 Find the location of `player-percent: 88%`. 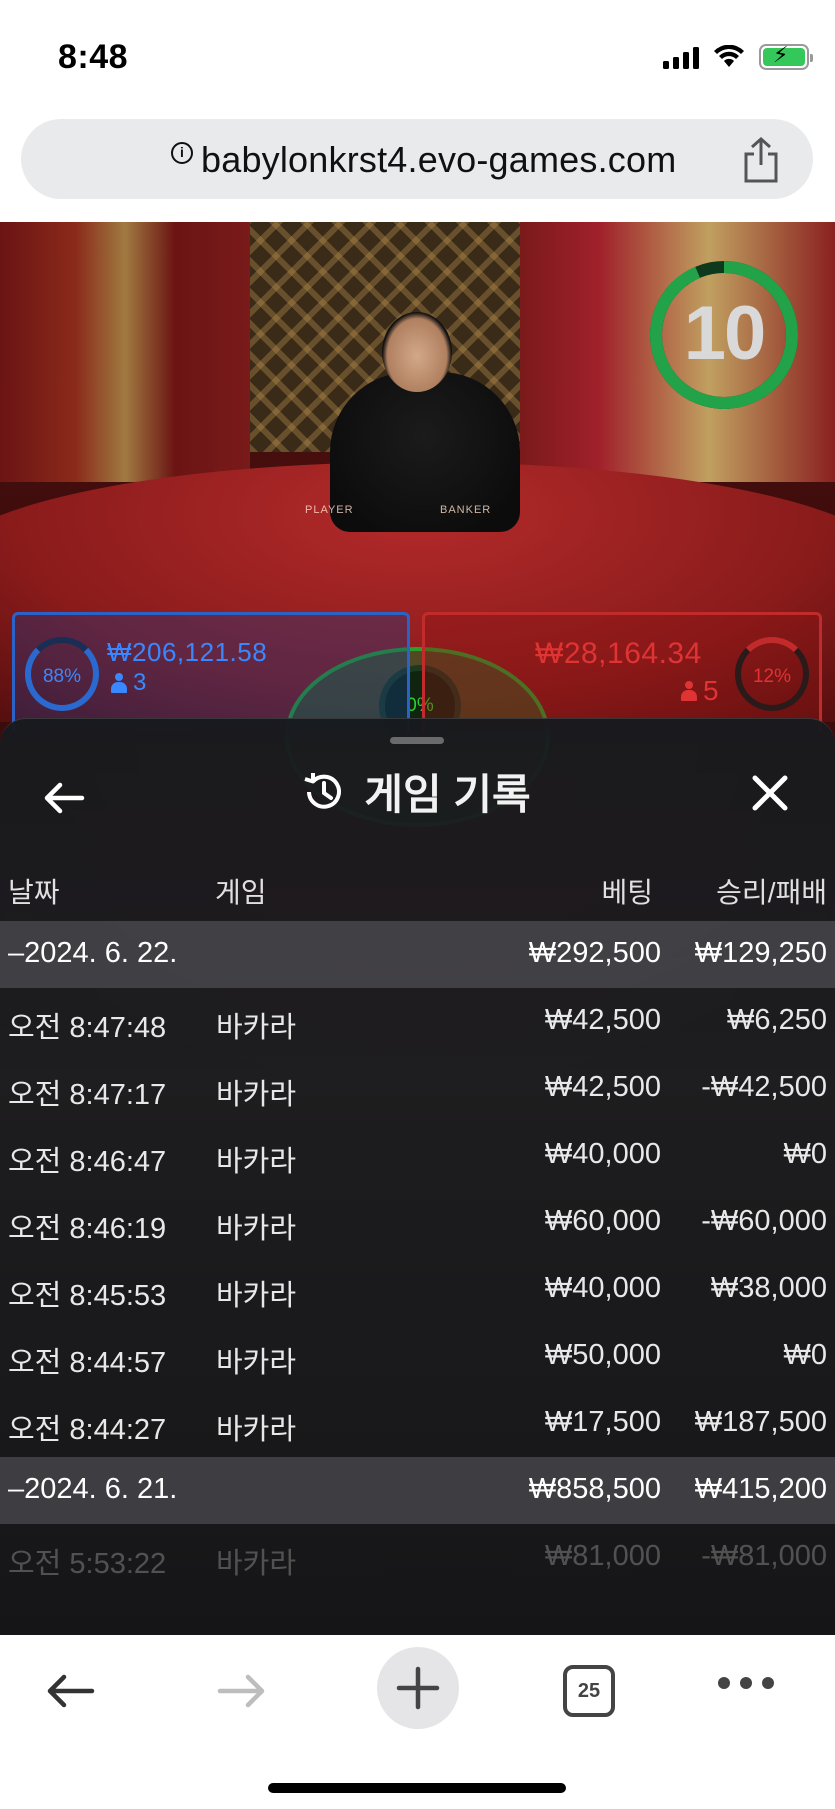

player-percent: 88% is located at coordinates (62, 674).